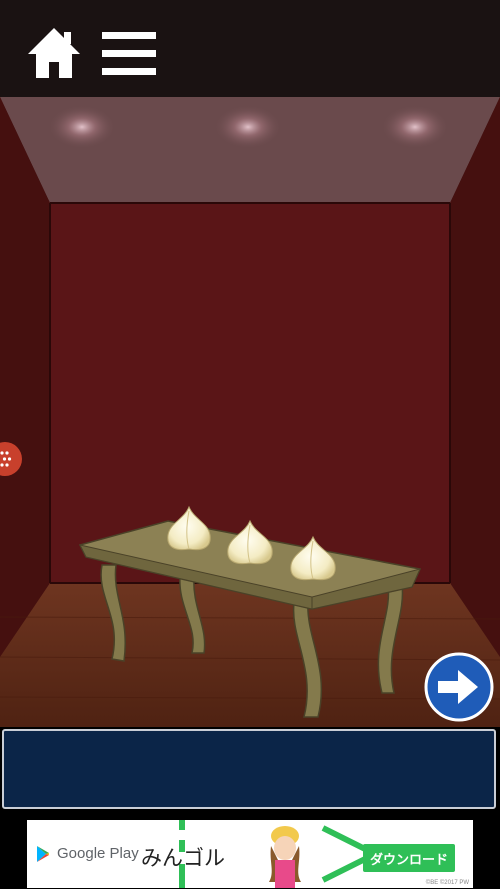 Image resolution: width=500 pixels, height=889 pixels. Describe the element at coordinates (6, 459) in the screenshot. I see `side-tab-icon` at that location.